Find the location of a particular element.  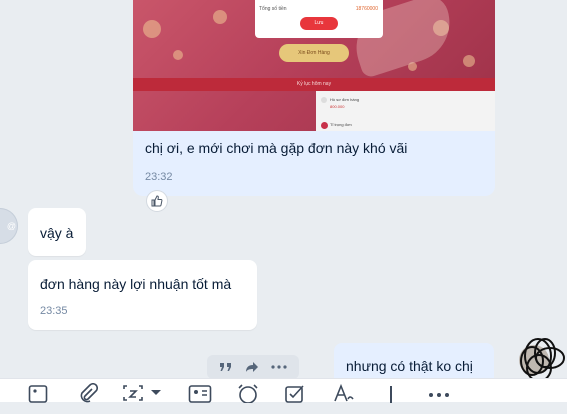

message-time: 23:32 is located at coordinates (159, 177).